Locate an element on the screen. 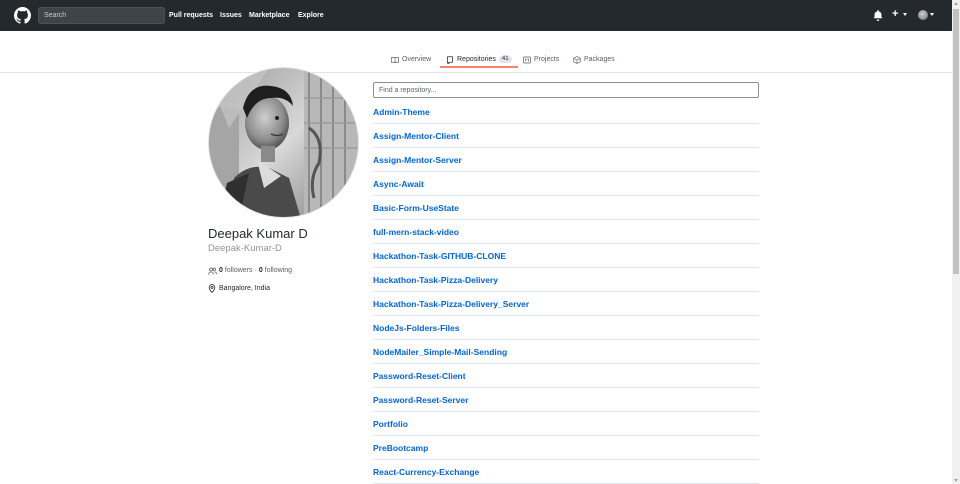 Image resolution: width=960 pixels, height=484 pixels. repo-list-item: Assign-Mentor-Client is located at coordinates (566, 136).